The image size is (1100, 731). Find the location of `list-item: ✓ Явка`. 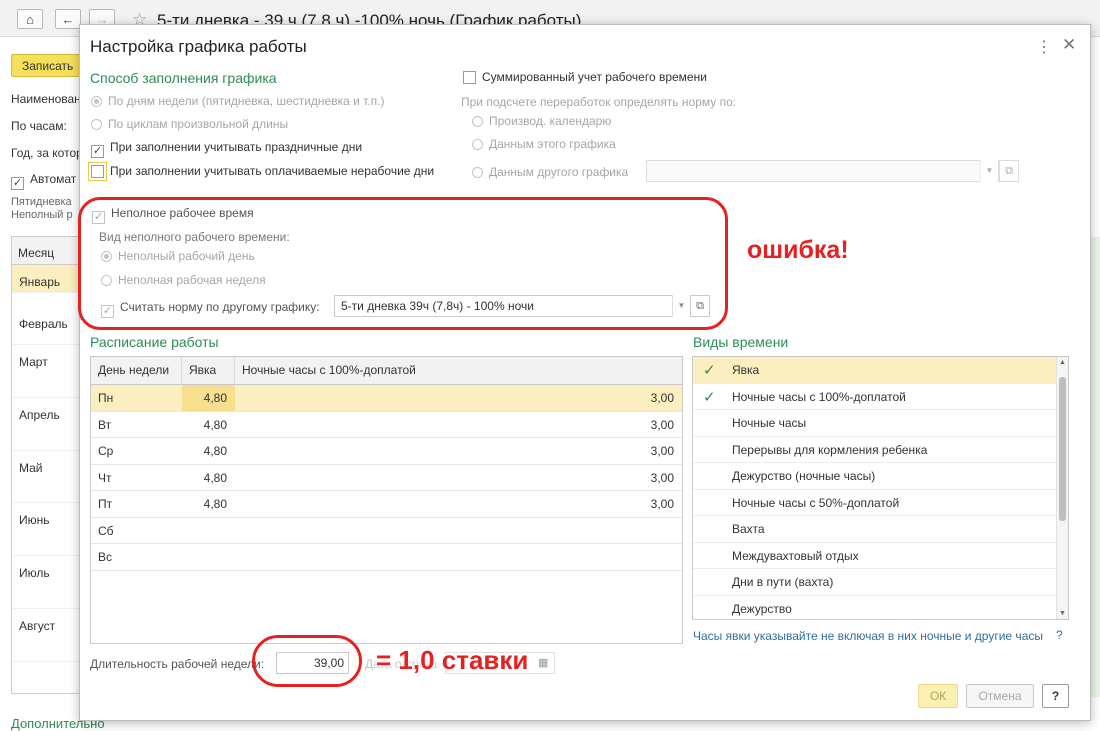

list-item: ✓ Явка is located at coordinates (880, 370).